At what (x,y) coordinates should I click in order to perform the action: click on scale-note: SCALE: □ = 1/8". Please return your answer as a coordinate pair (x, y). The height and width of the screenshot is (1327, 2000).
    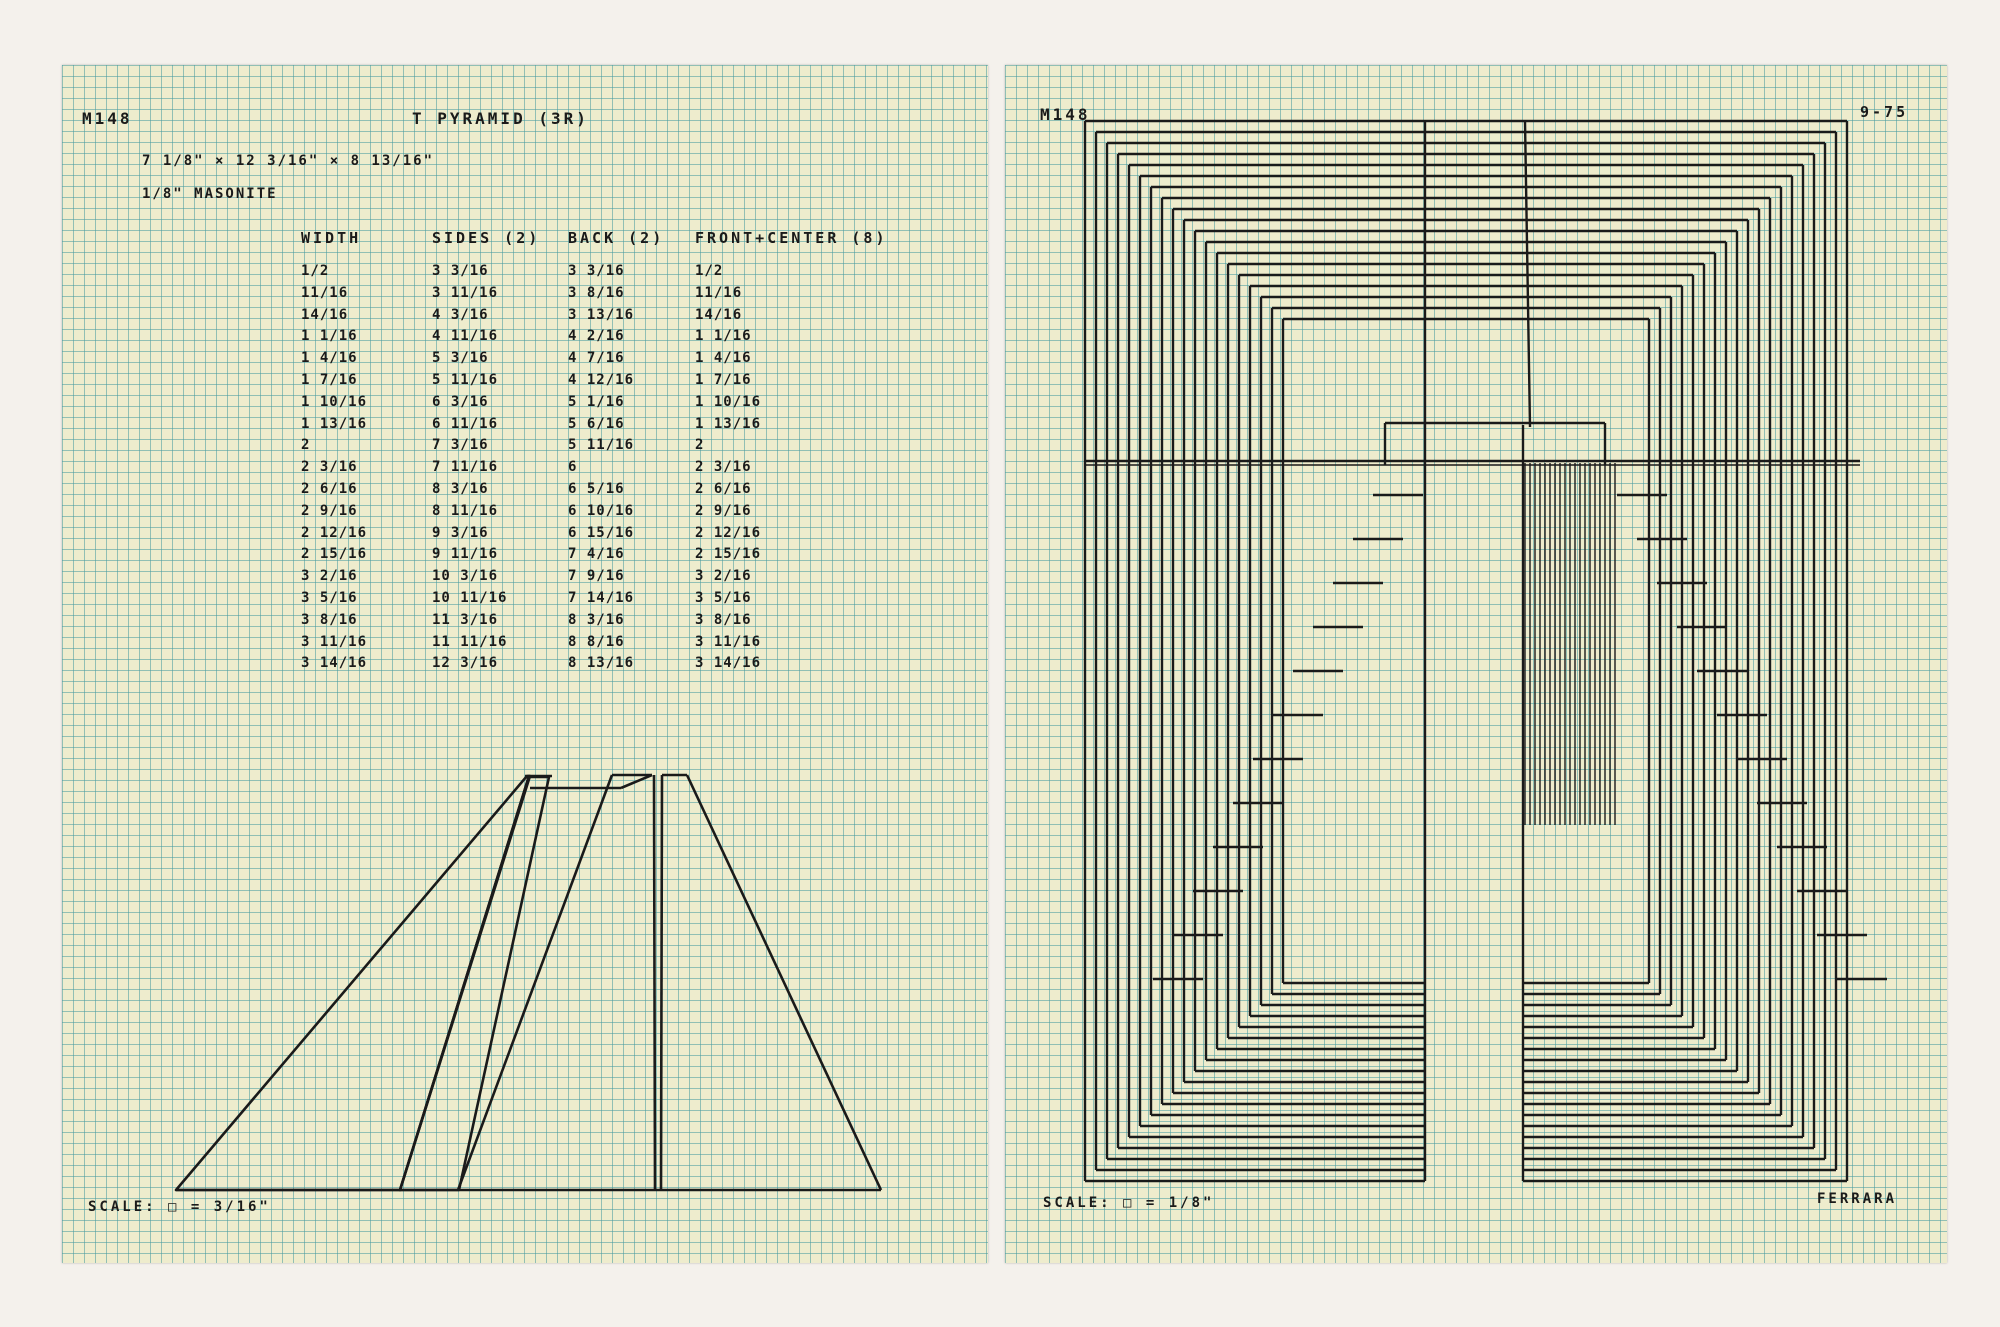
    Looking at the image, I should click on (1129, 1203).